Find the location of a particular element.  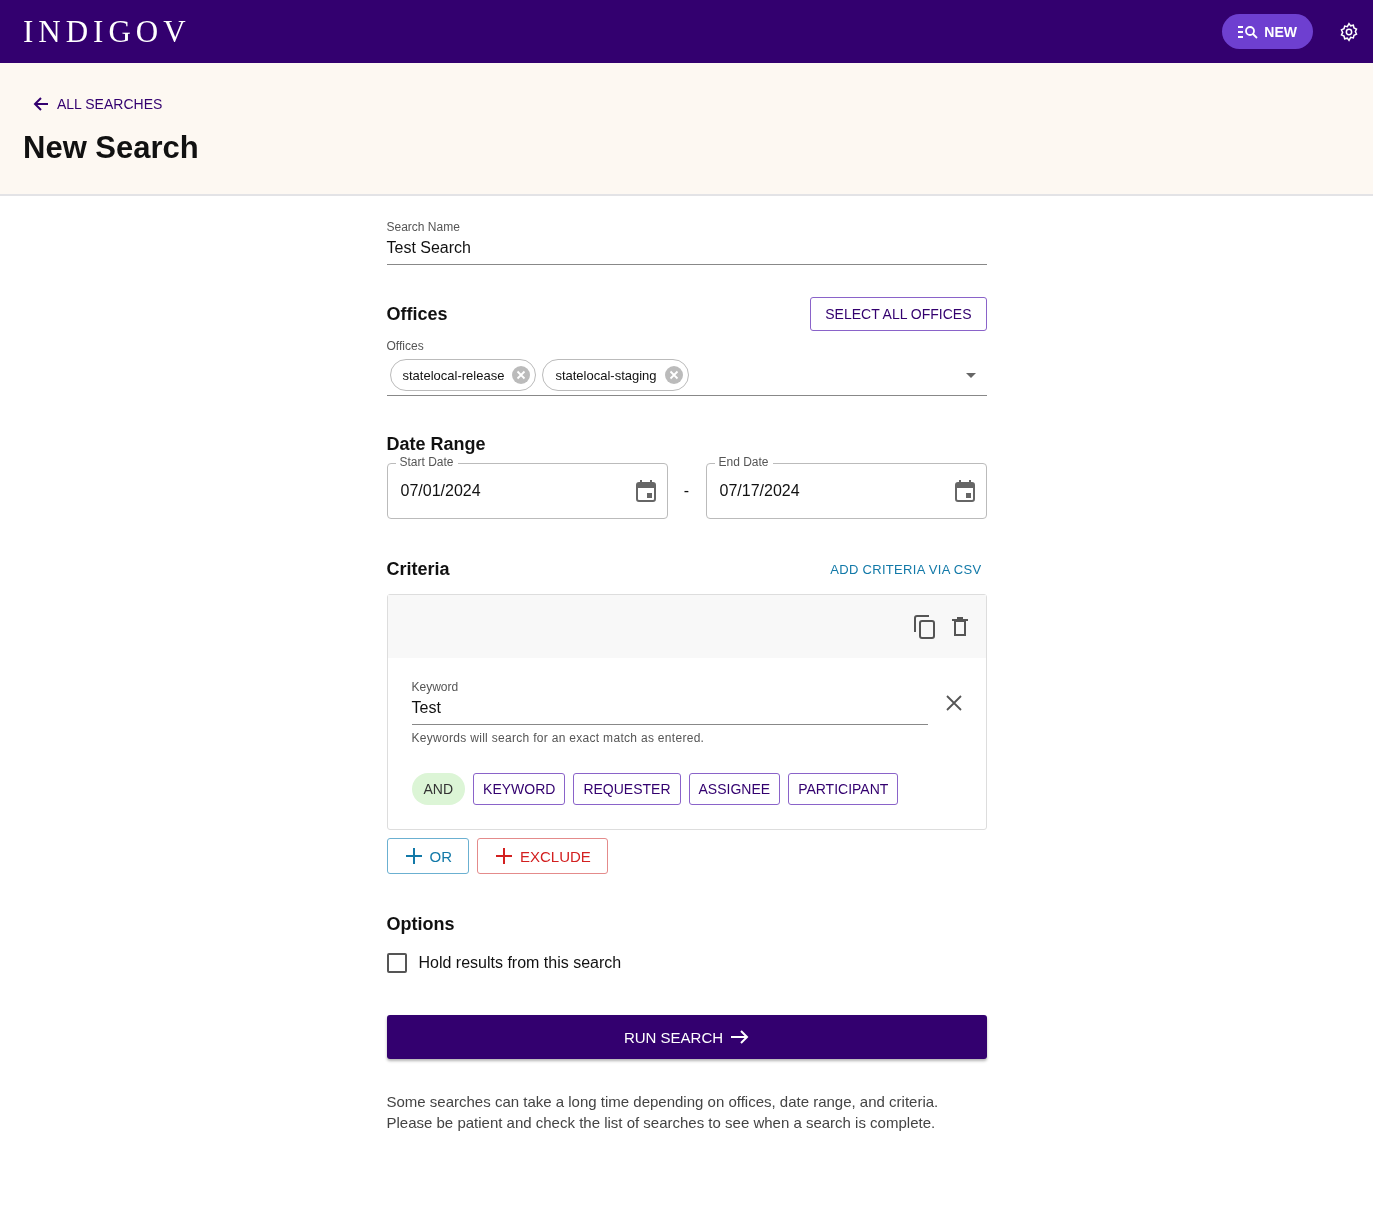

settings-icon is located at coordinates (1349, 31).